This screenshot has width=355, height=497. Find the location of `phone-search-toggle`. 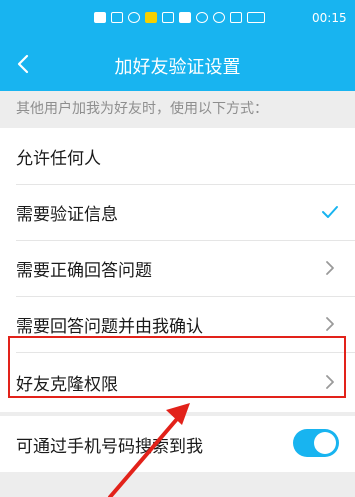

phone-search-toggle is located at coordinates (316, 443).